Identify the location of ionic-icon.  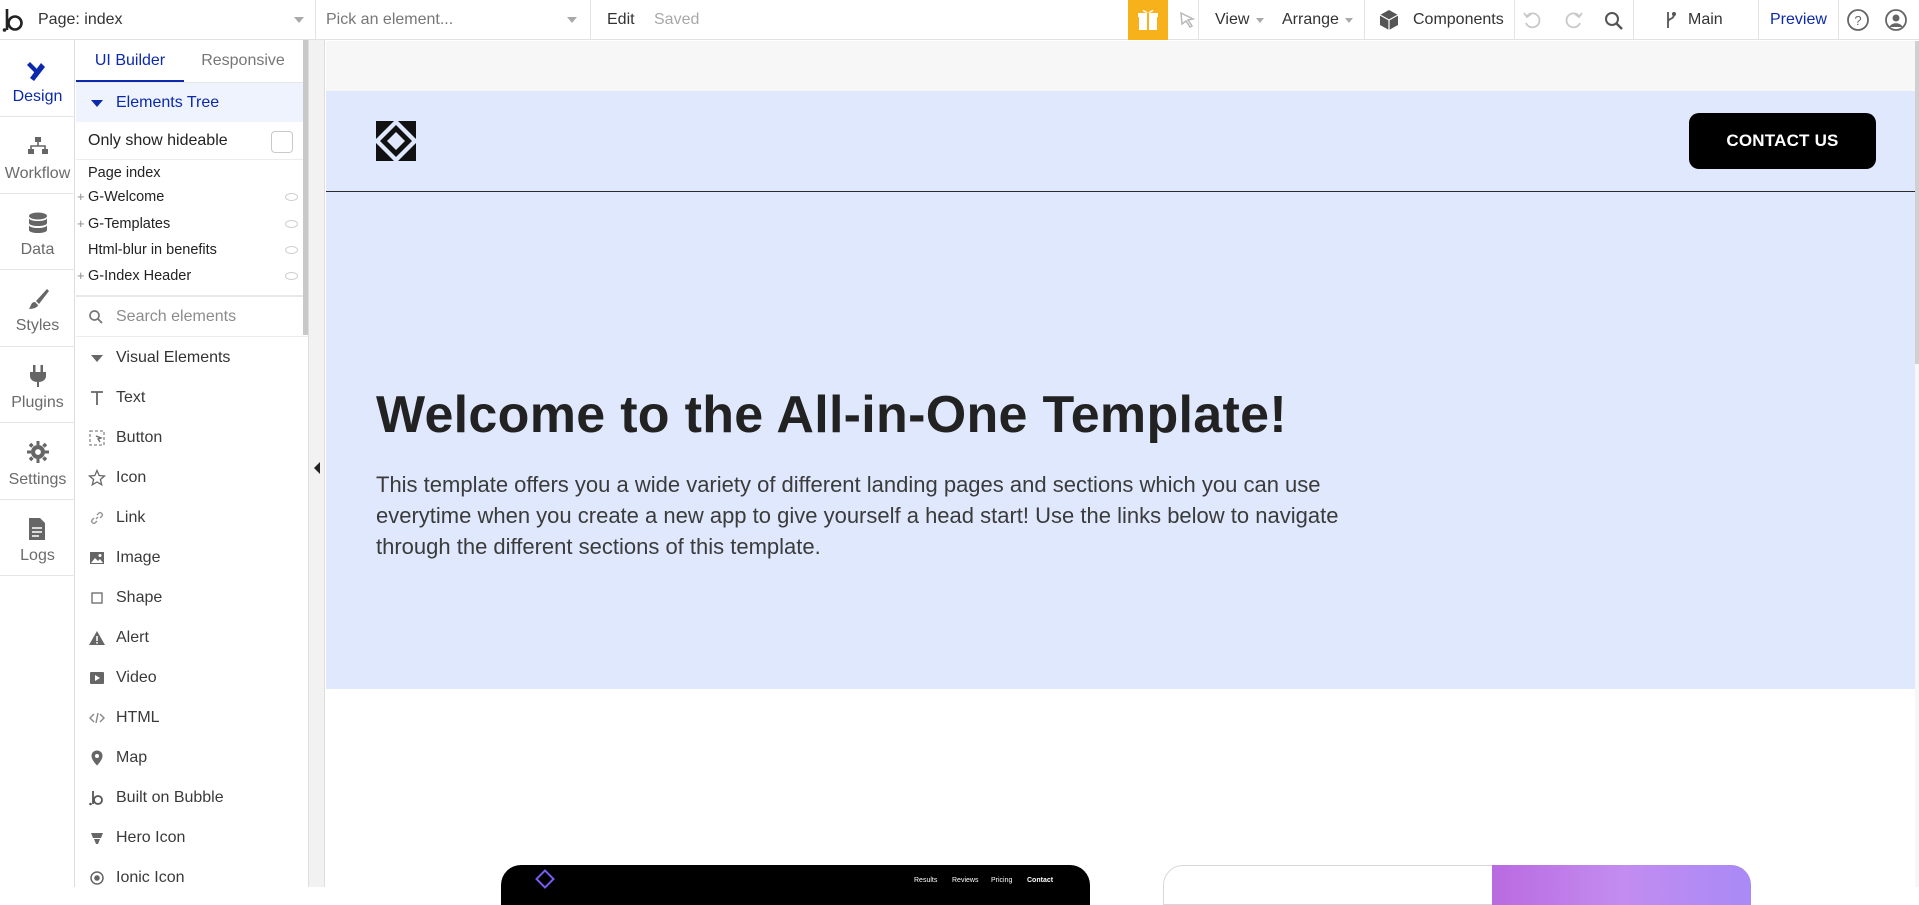
(97, 878).